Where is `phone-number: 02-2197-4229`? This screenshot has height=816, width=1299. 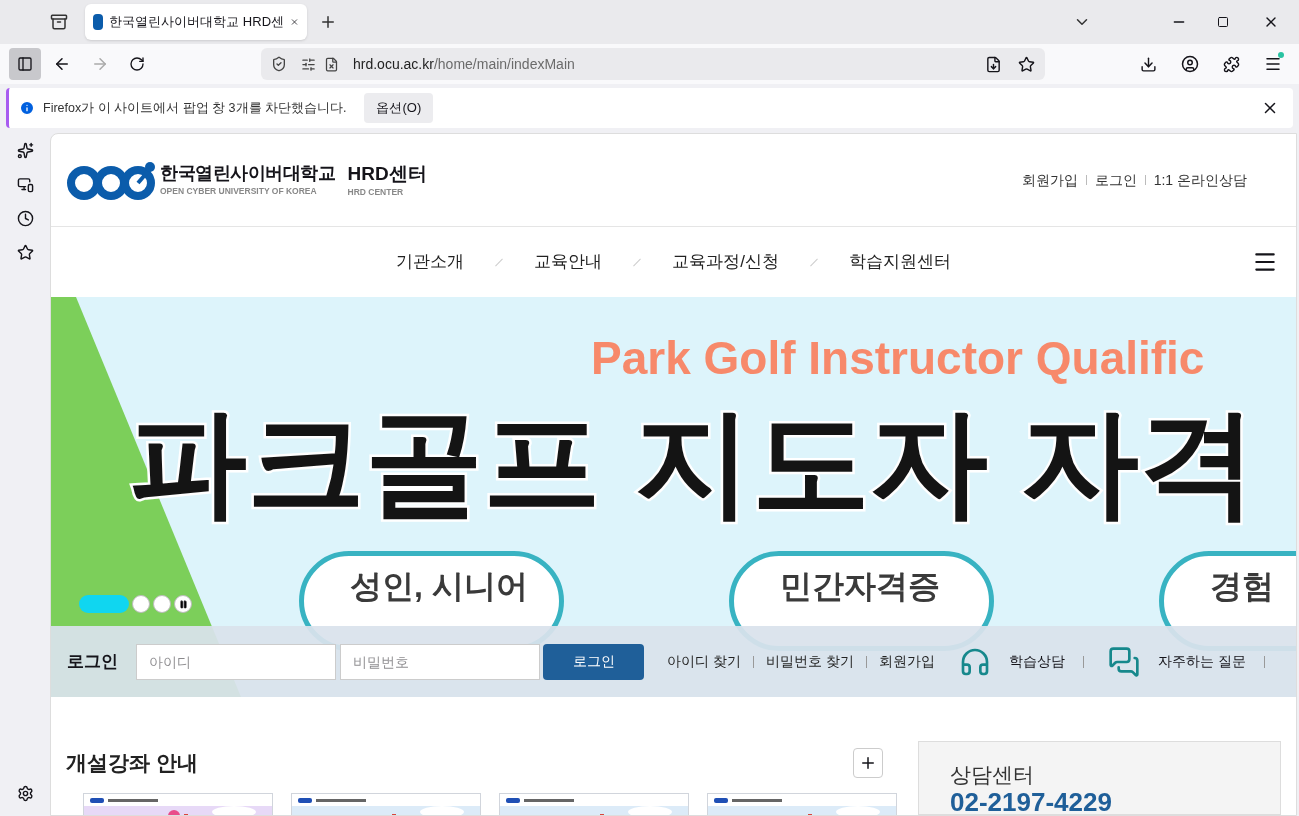 phone-number: 02-2197-4229 is located at coordinates (1031, 802).